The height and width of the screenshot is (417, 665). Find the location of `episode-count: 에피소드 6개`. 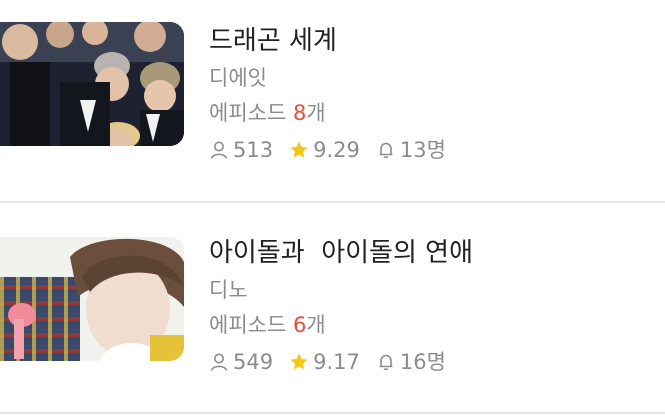

episode-count: 에피소드 6개 is located at coordinates (341, 325).